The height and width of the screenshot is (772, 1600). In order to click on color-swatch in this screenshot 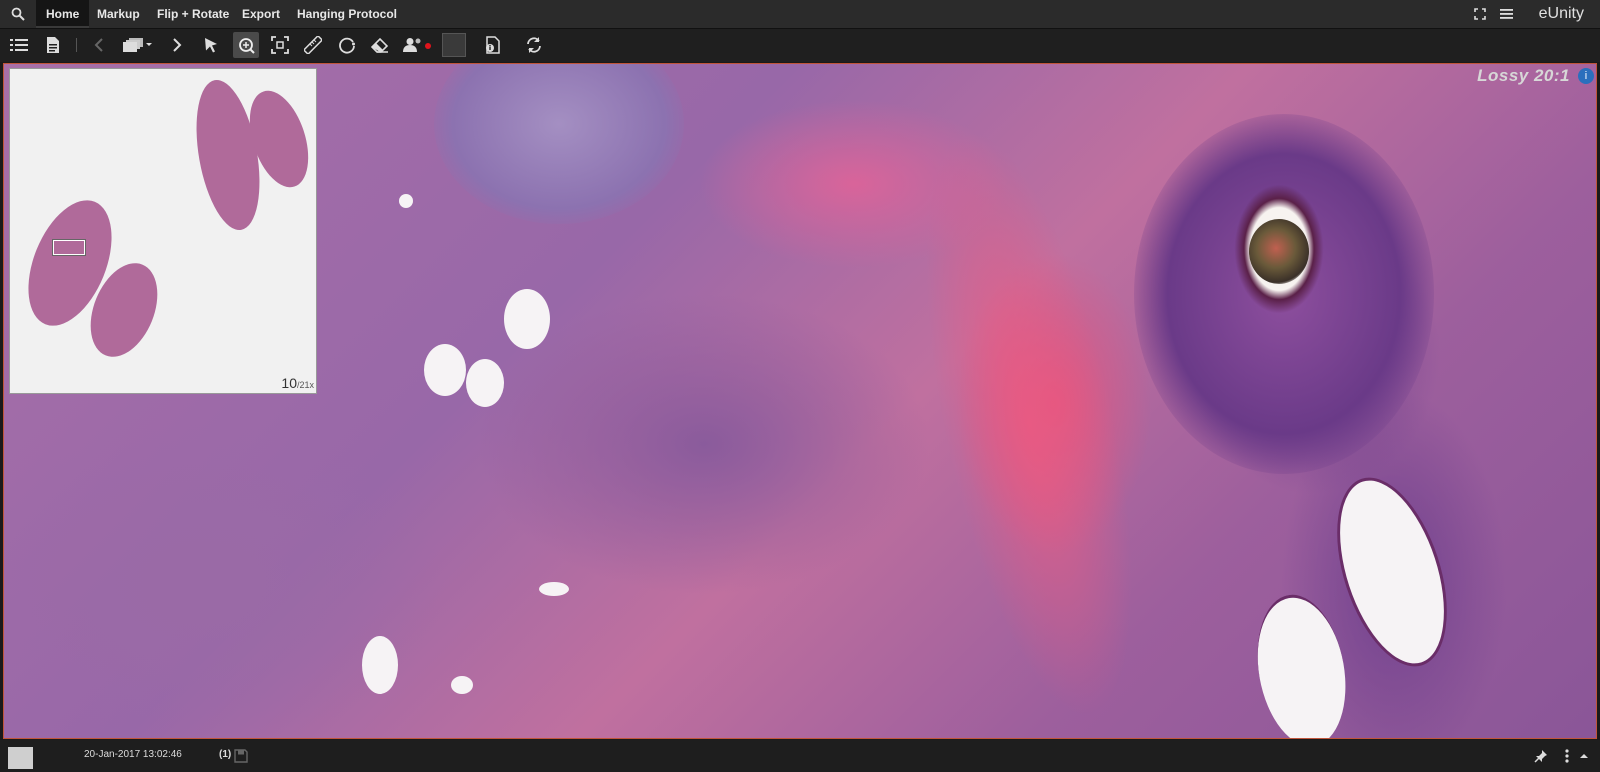, I will do `click(454, 45)`.